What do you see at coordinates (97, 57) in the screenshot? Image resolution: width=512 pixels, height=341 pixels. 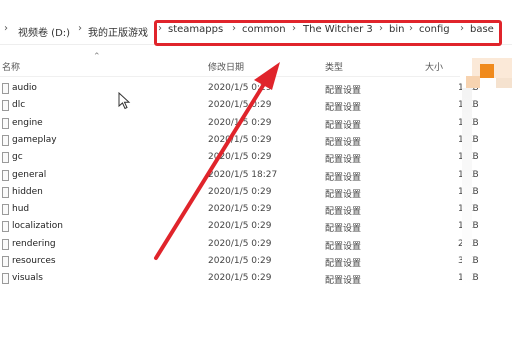 I see `sort-caret-icon: ⌃` at bounding box center [97, 57].